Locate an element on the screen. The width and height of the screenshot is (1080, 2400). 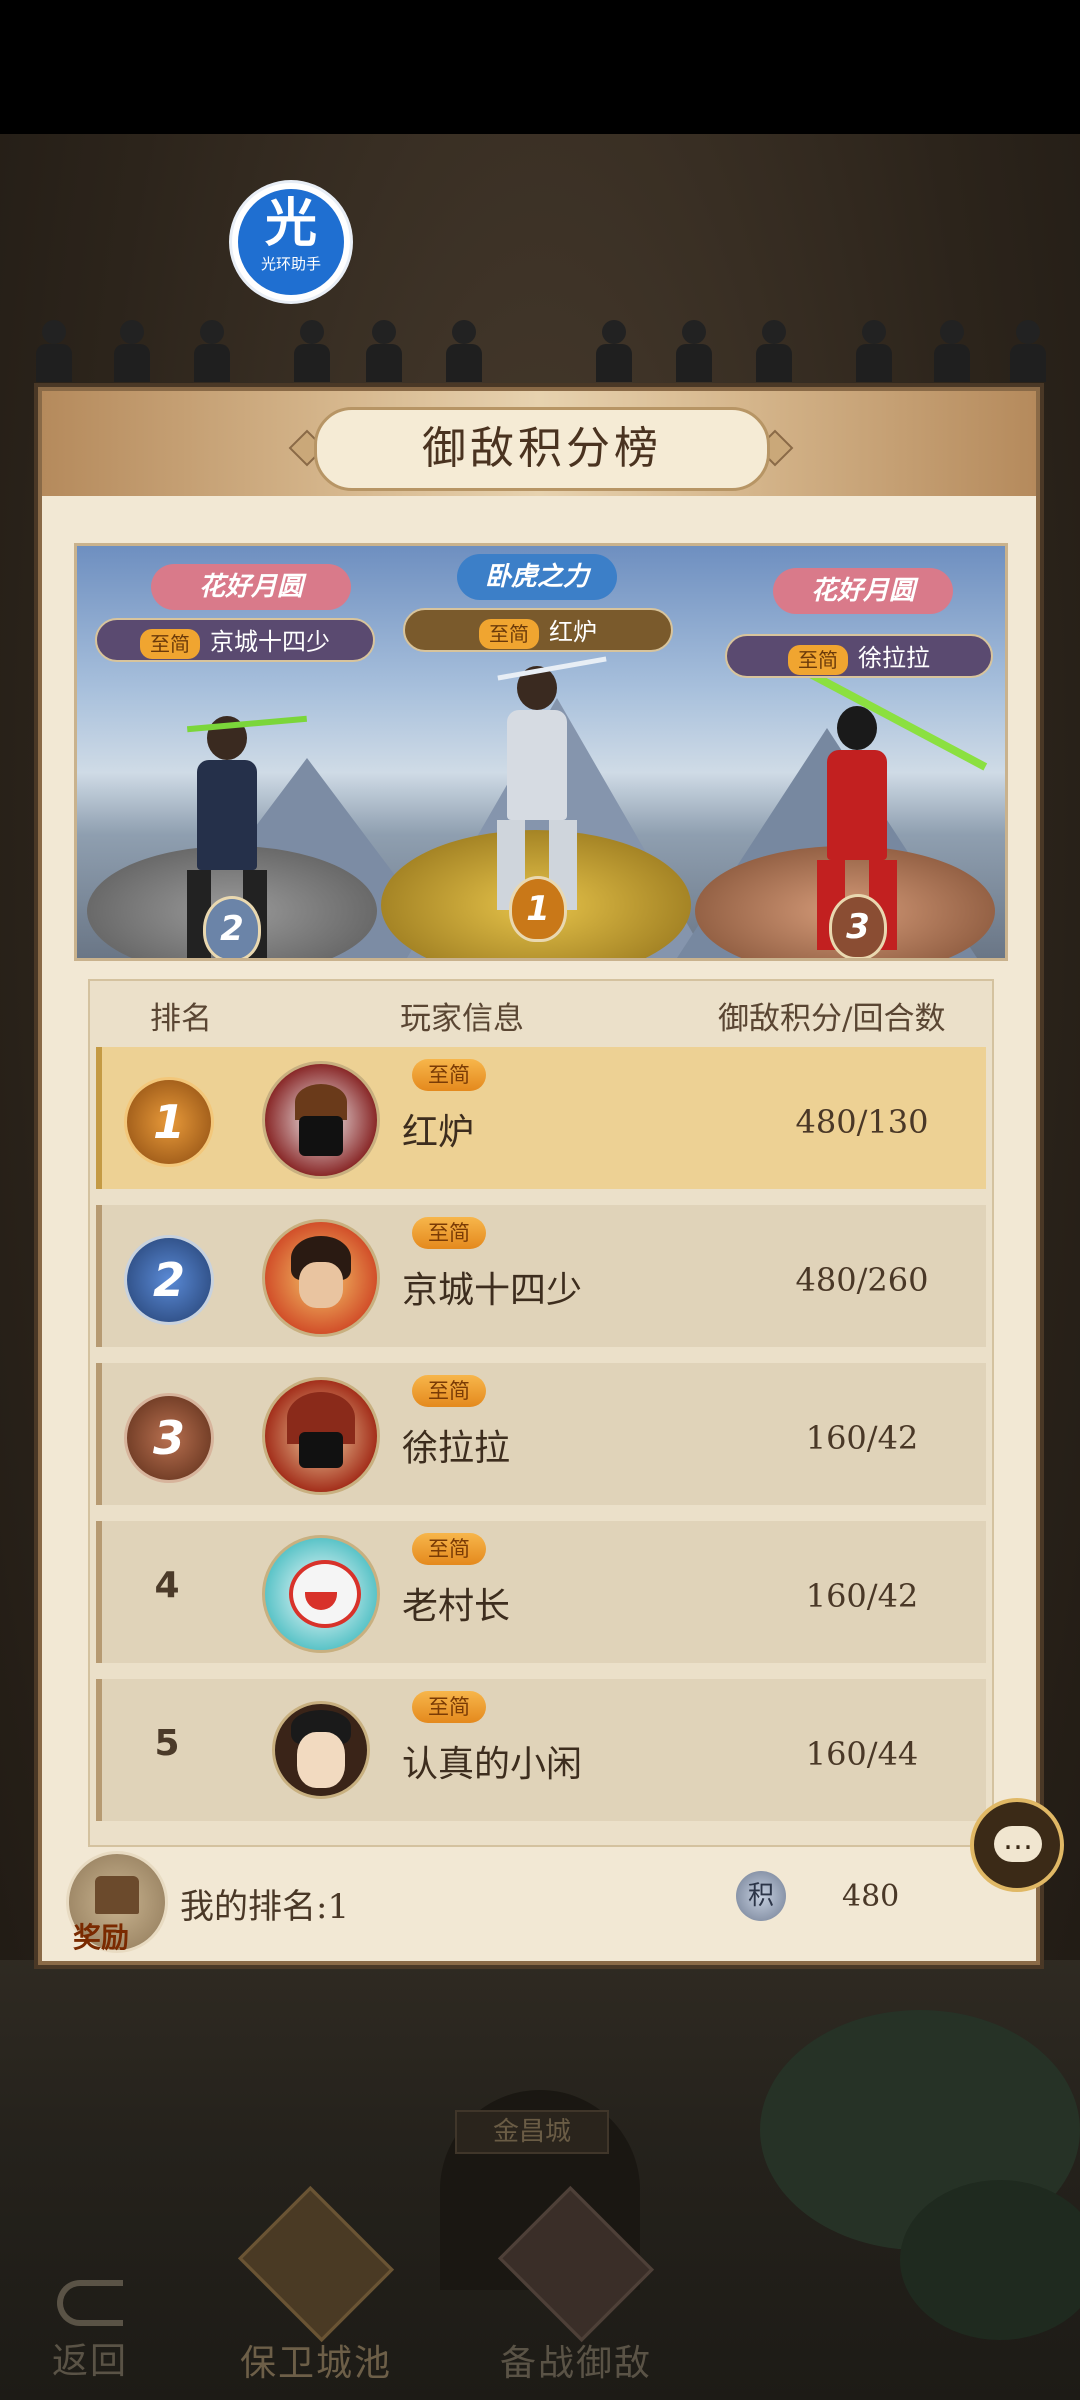
treasure-chest-icon is located at coordinates (117, 1895).